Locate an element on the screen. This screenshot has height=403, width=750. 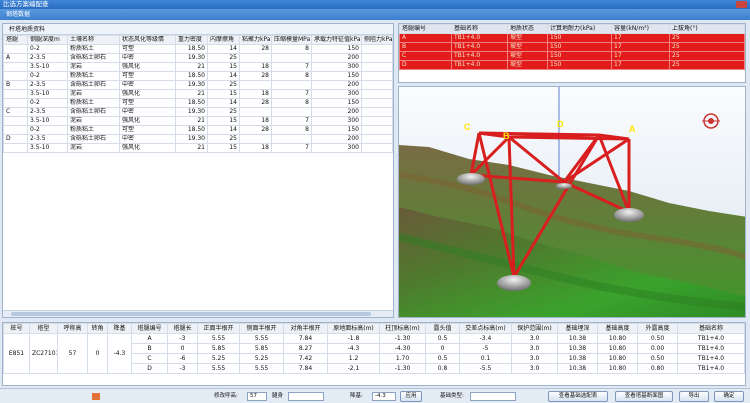
app-icon is located at coordinates (96, 396).